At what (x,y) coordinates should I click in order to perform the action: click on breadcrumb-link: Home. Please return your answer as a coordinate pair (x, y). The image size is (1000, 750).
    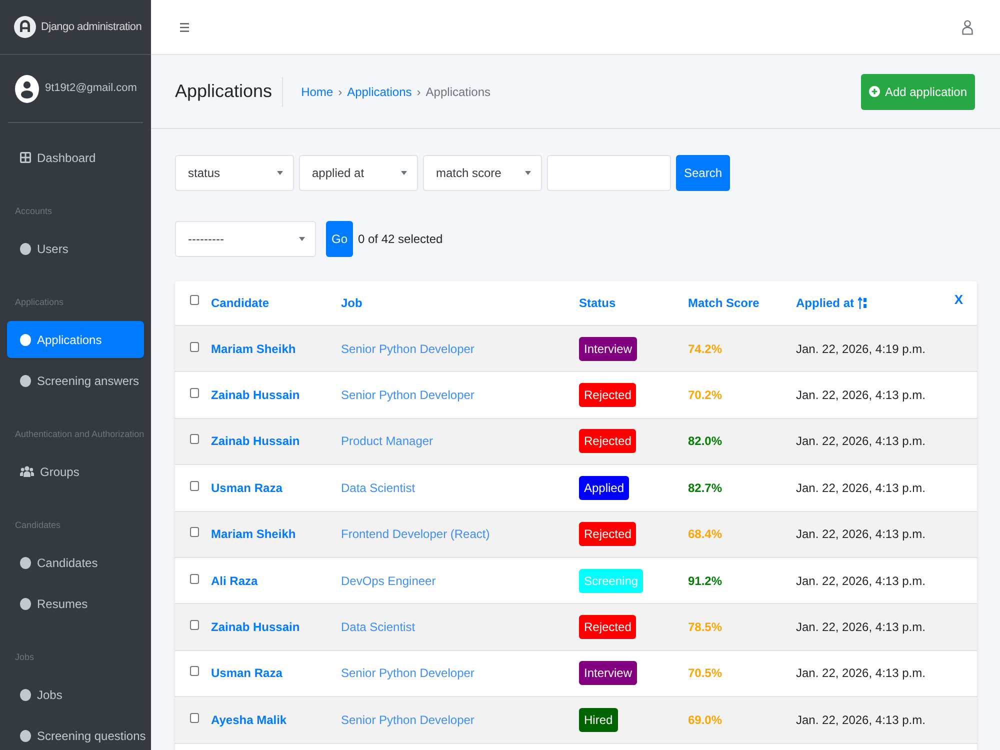
    Looking at the image, I should click on (317, 91).